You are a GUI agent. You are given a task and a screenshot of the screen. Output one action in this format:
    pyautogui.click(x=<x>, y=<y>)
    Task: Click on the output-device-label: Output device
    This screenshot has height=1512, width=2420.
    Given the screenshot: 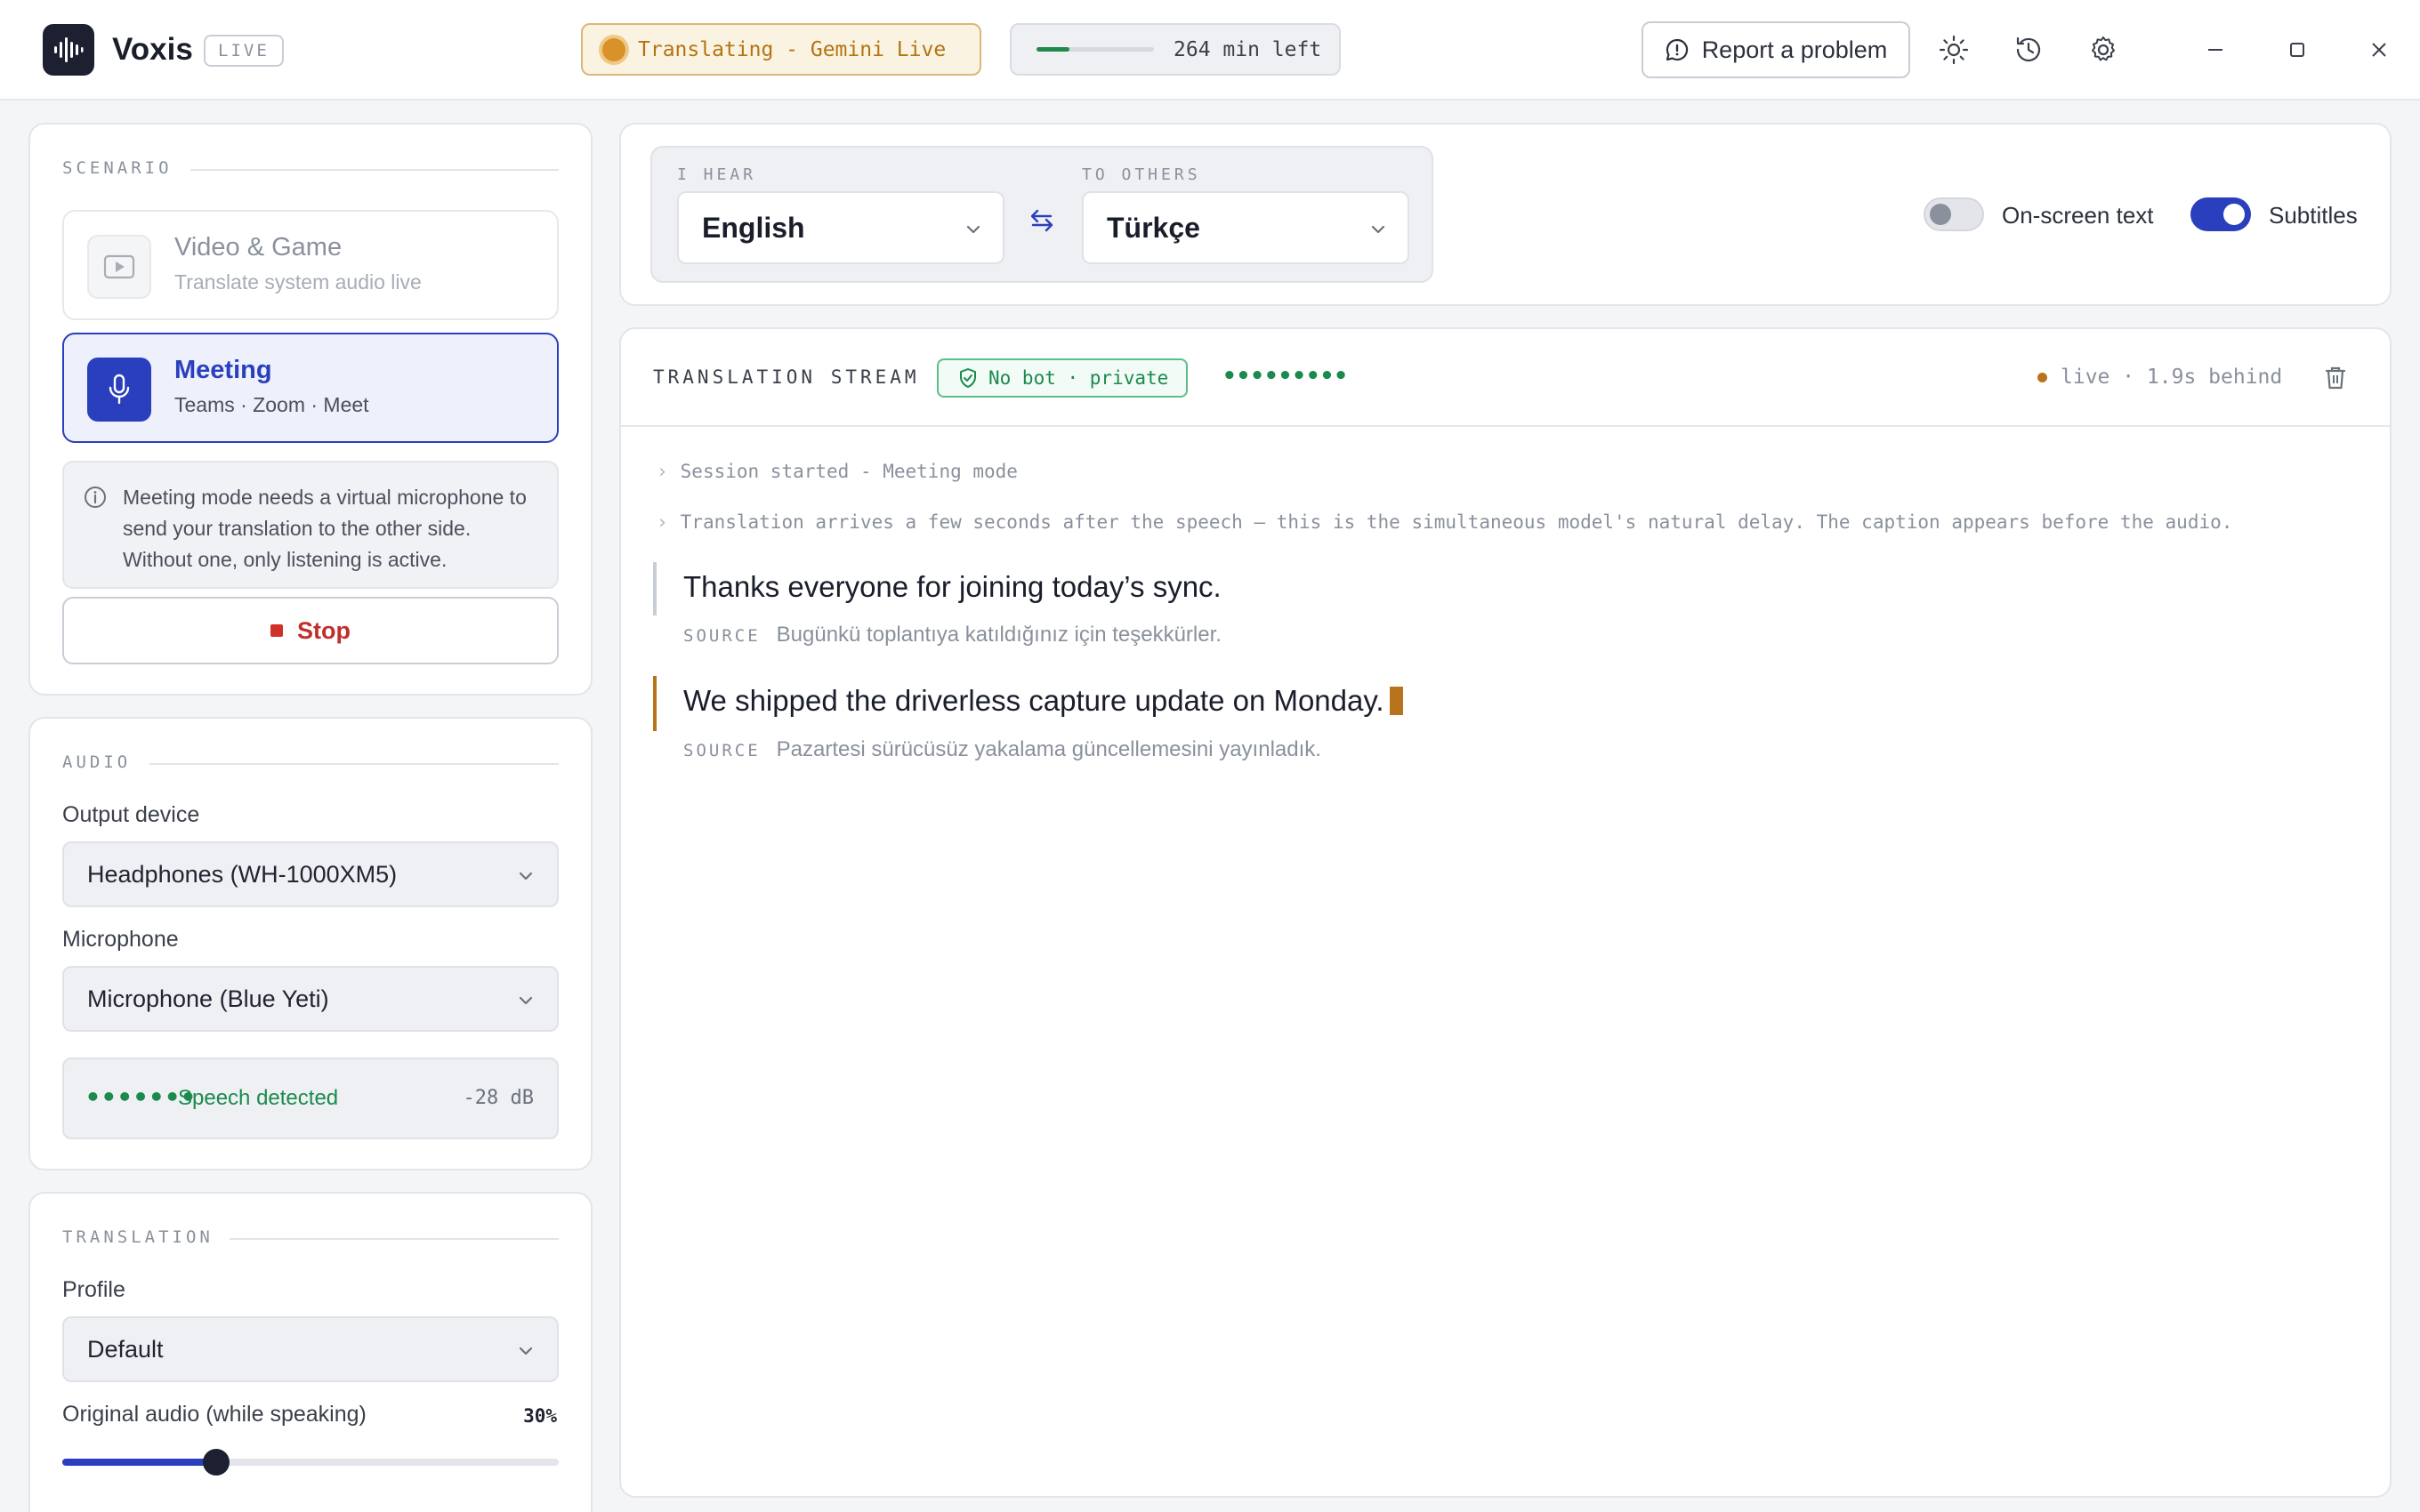 What is the action you would take?
    pyautogui.click(x=131, y=815)
    